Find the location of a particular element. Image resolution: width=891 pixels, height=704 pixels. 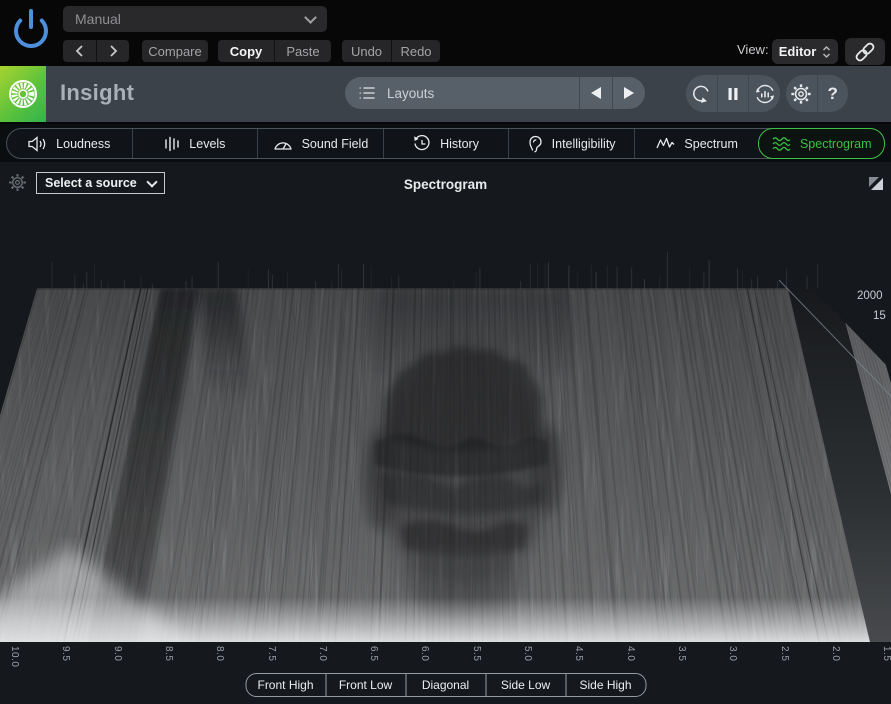

time-axis-label: 5.0 is located at coordinates (527, 654).